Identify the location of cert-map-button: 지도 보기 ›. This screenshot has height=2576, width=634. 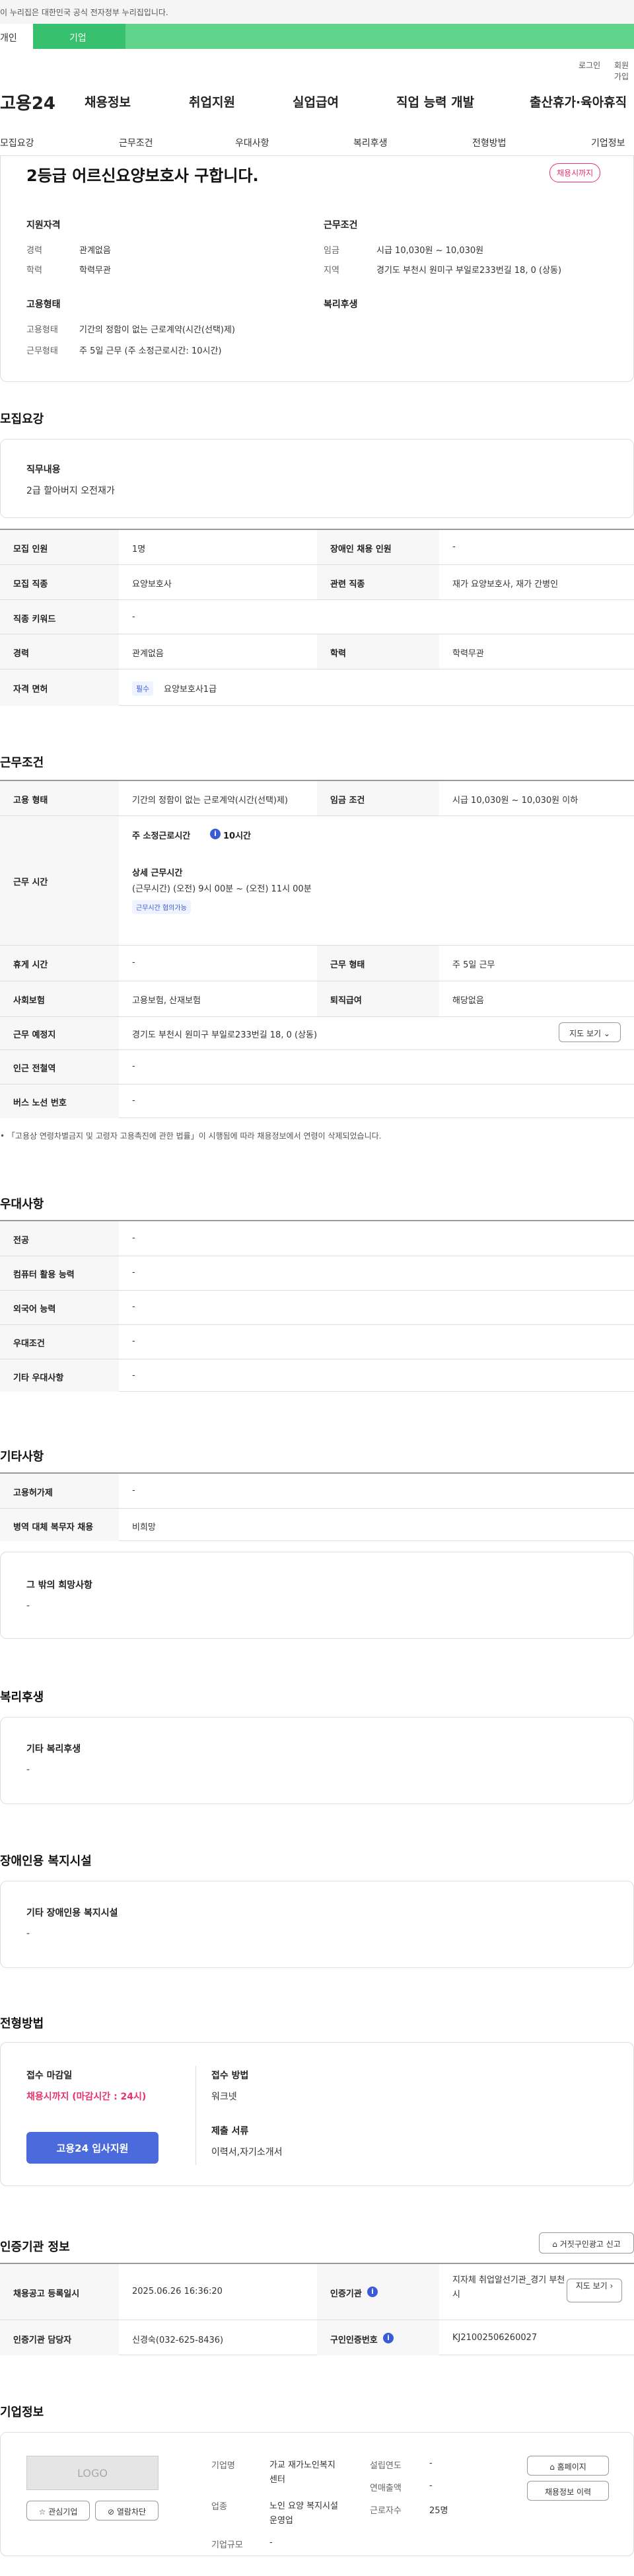
(594, 2290).